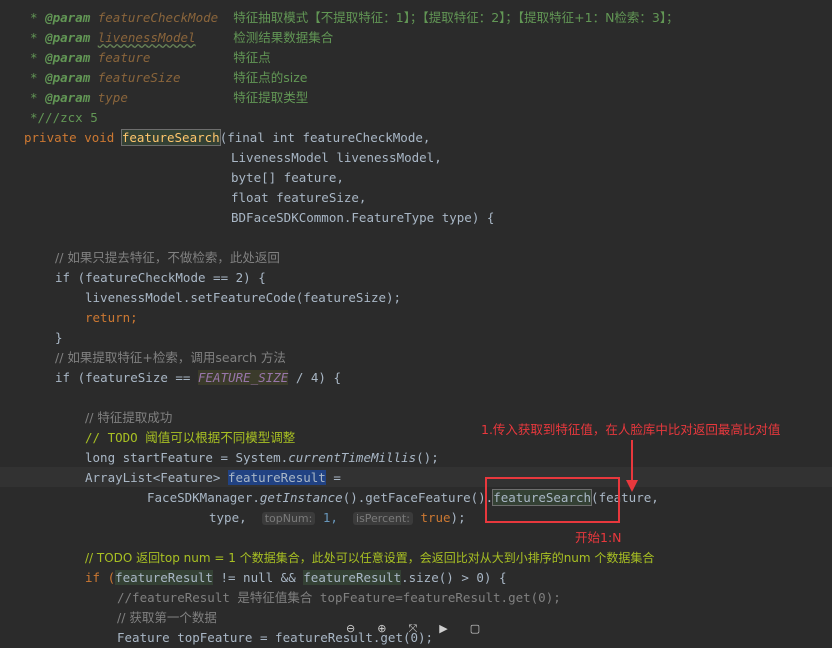 The height and width of the screenshot is (648, 832). I want to click on method-call: currentTimeMillis, so click(352, 457).